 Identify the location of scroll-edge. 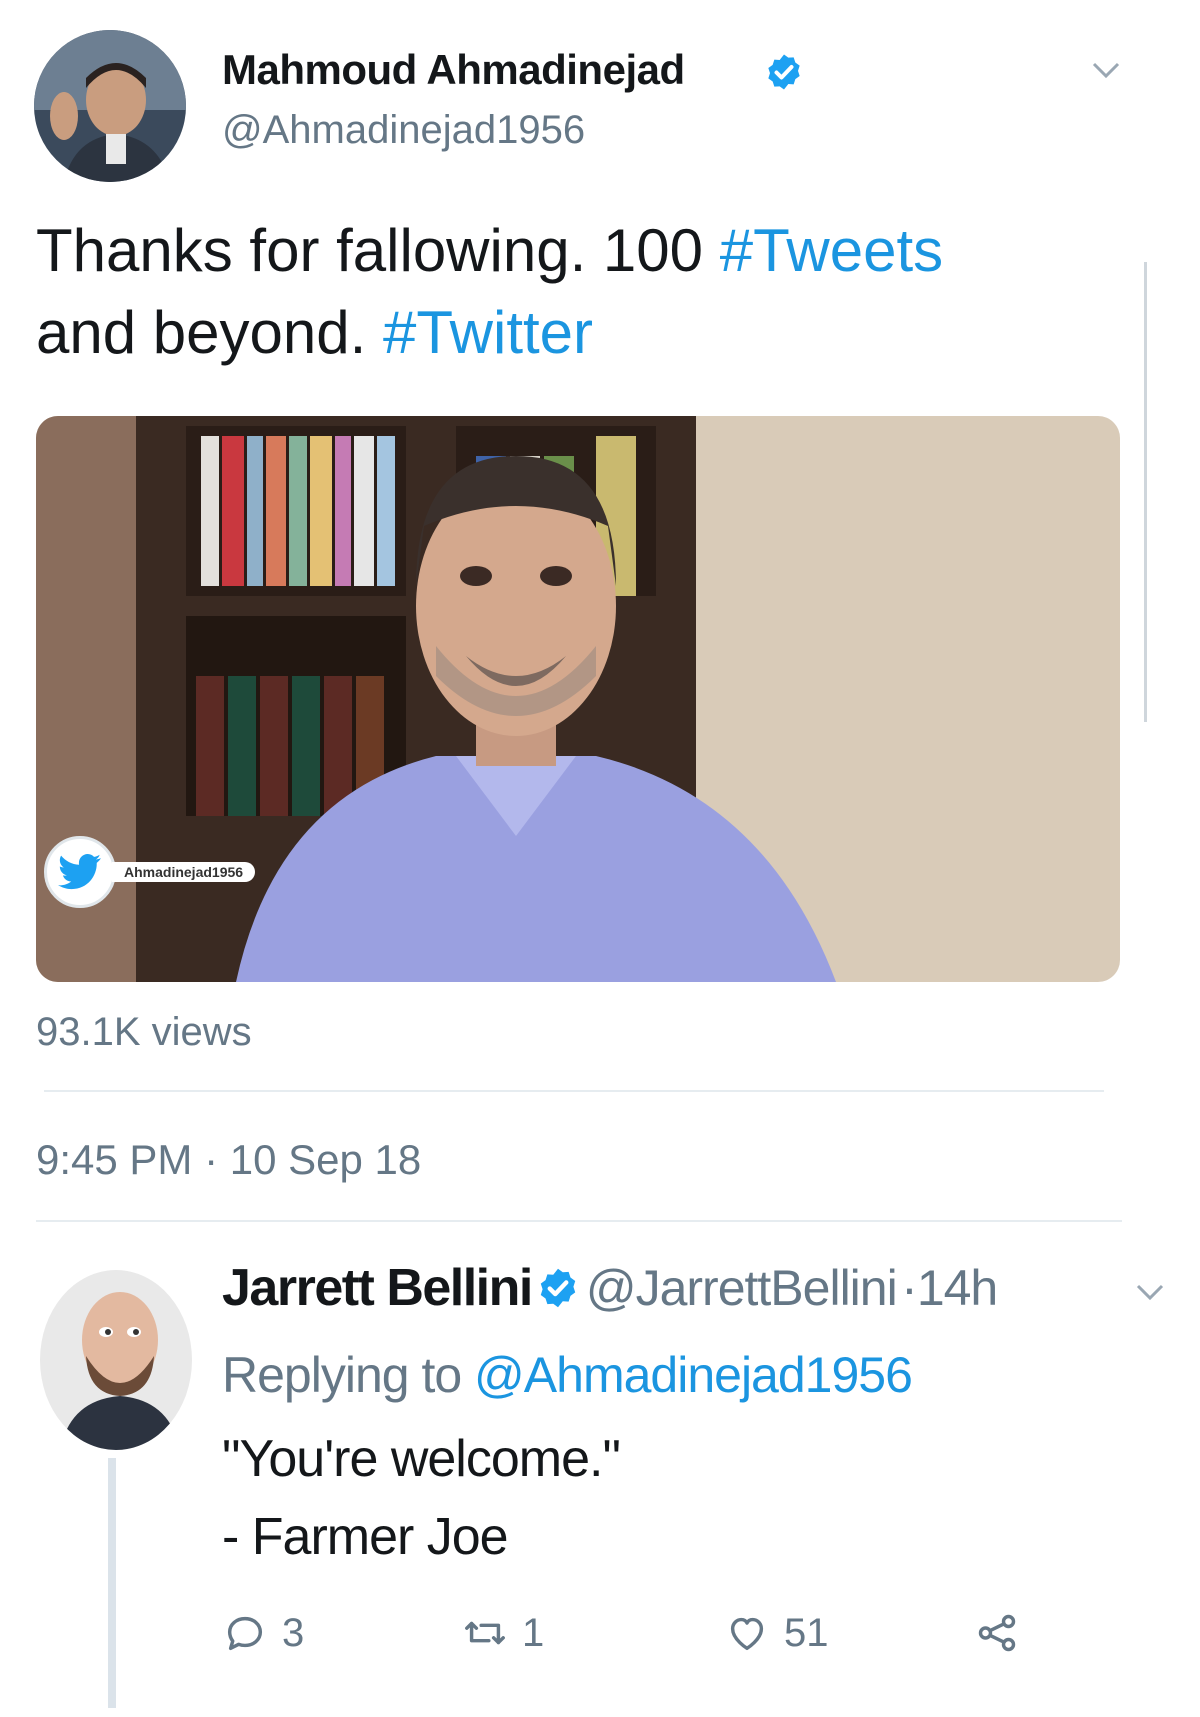
(1145, 492).